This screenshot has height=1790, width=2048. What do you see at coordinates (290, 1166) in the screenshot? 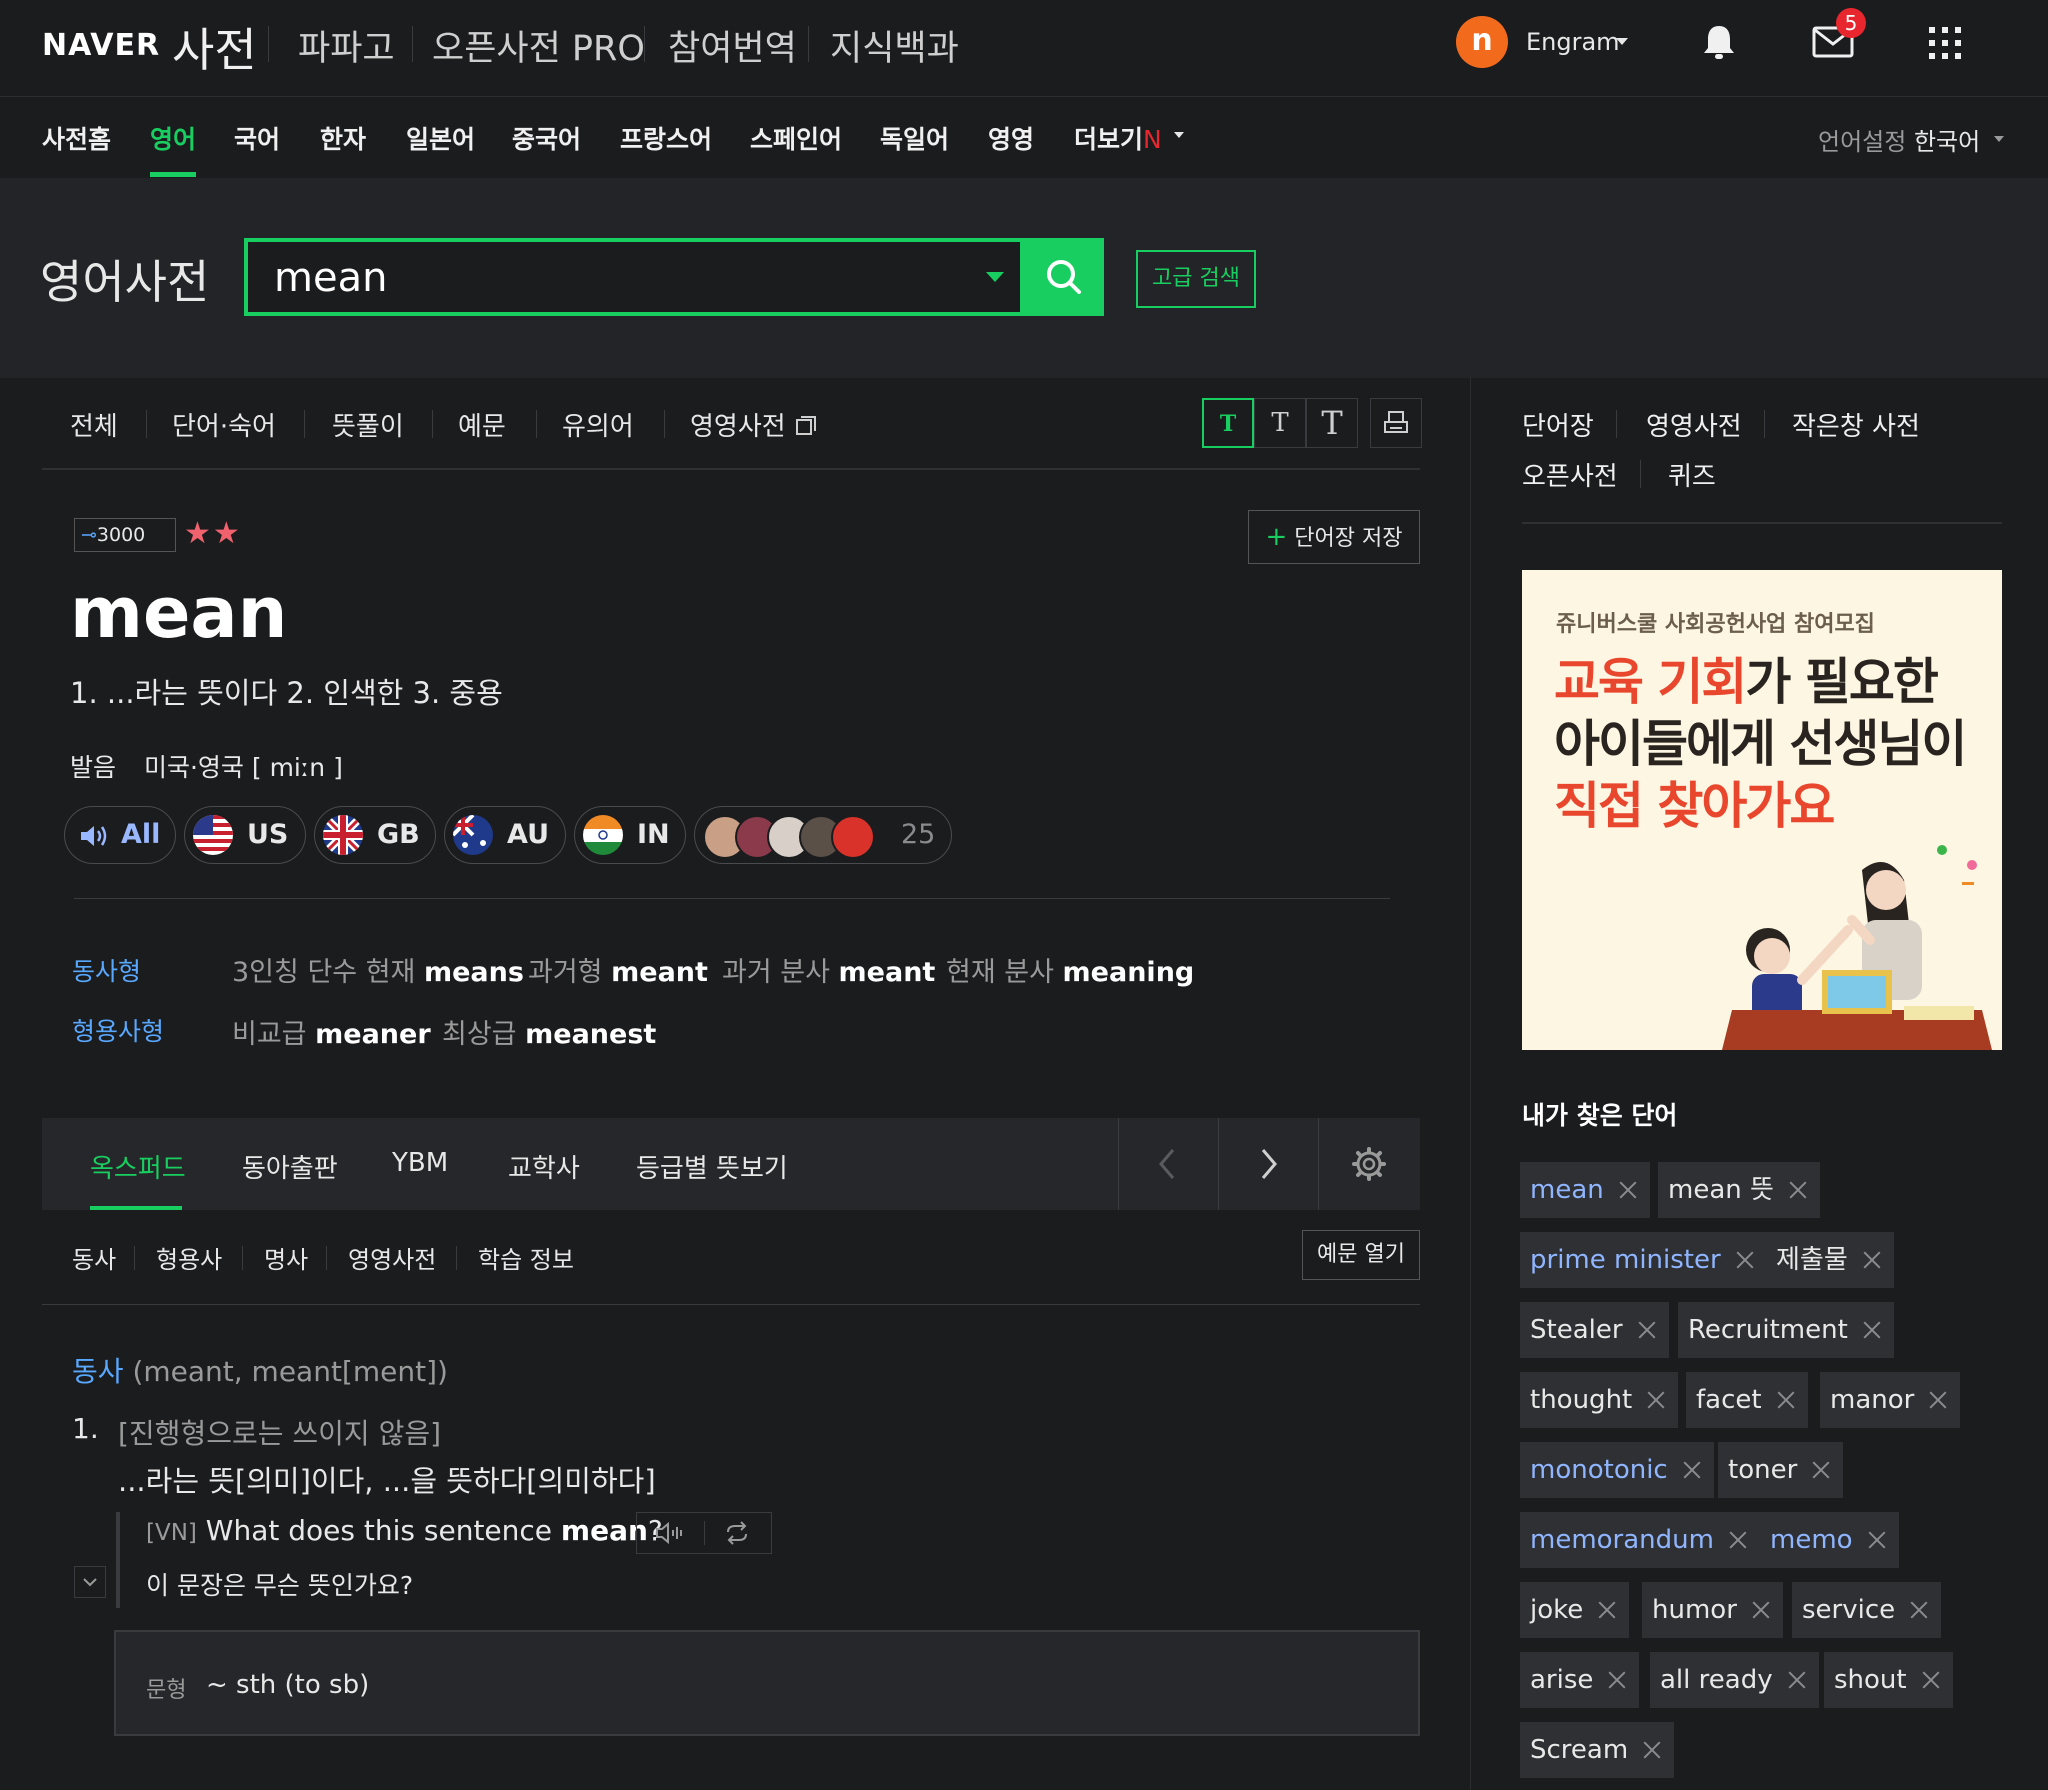
I see `source-dong-a: 동아출판` at bounding box center [290, 1166].